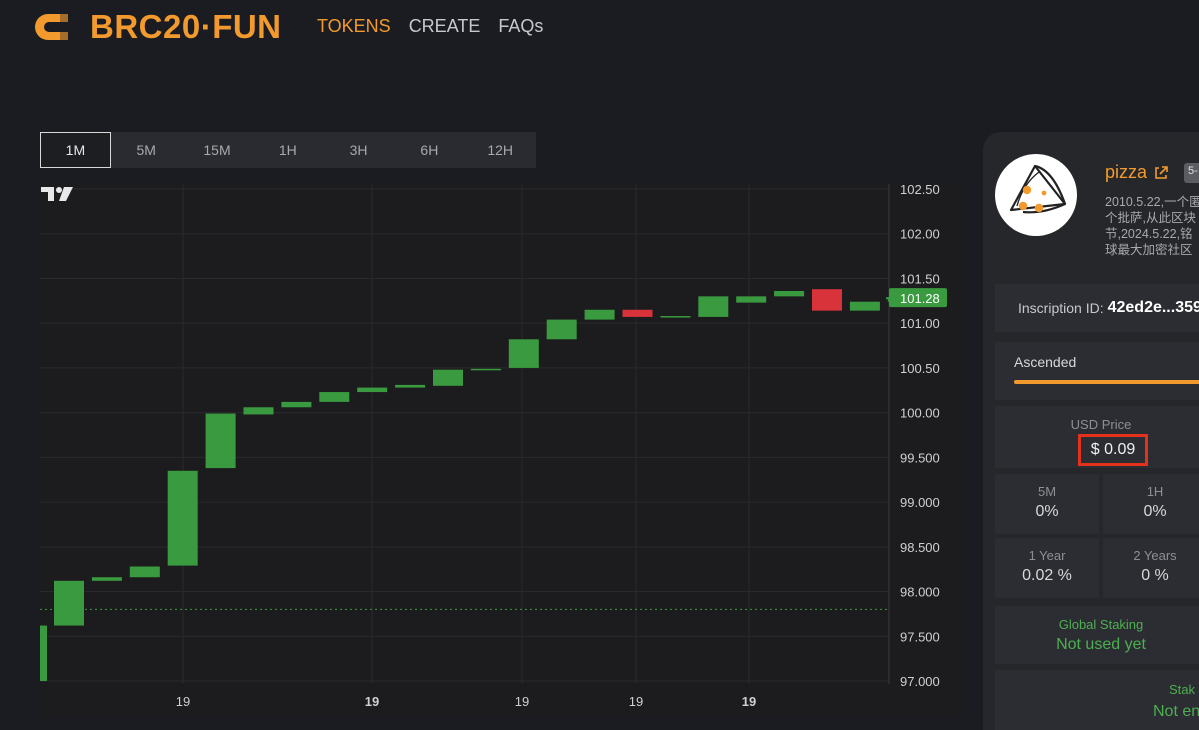  What do you see at coordinates (920, 234) in the screenshot?
I see `y-tick-label: 102.00` at bounding box center [920, 234].